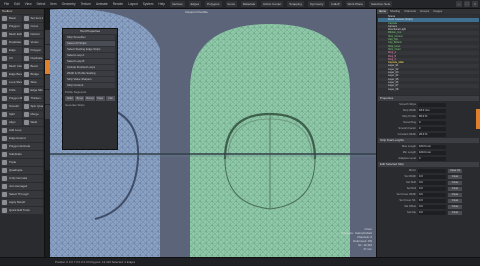 Image resolution: width=480 pixels, height=266 pixels. What do you see at coordinates (272, 4) in the screenshot?
I see `toolbar-button: Action Center` at bounding box center [272, 4].